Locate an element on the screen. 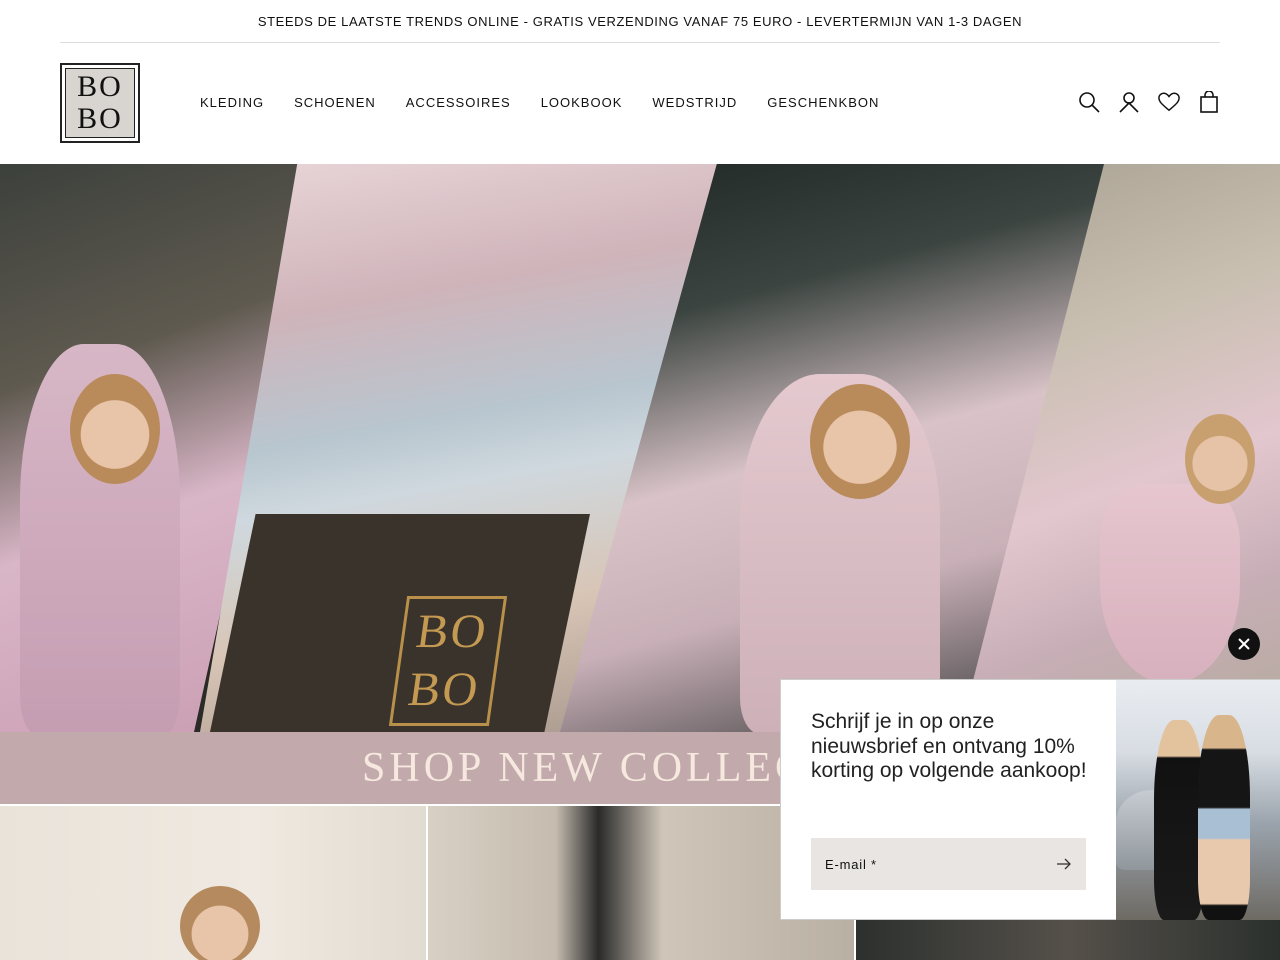 This screenshot has height=960, width=1280. nav-item-kleding: KLEDING is located at coordinates (232, 102).